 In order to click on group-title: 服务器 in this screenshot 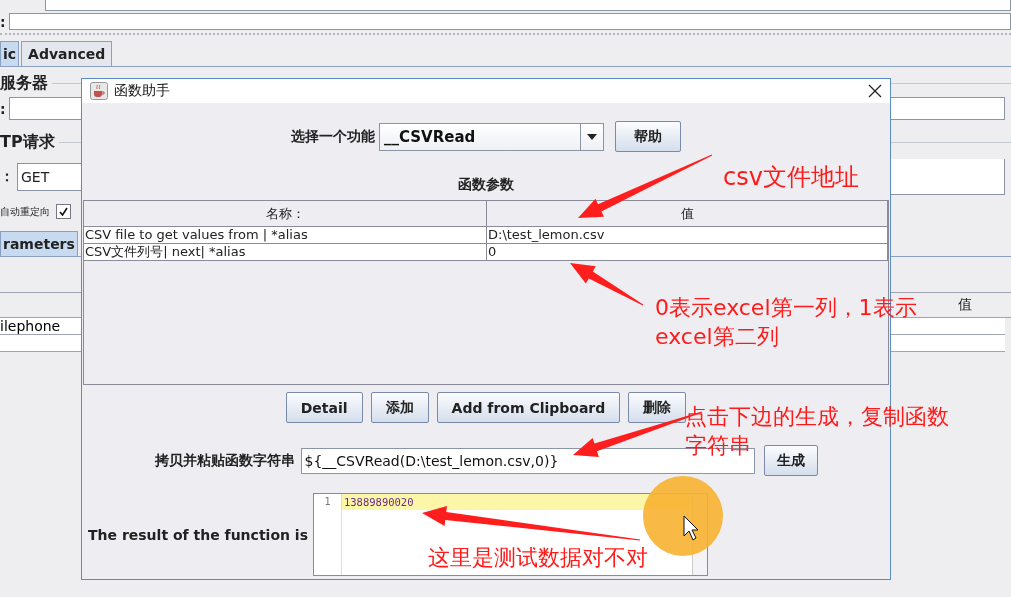, I will do `click(24, 83)`.